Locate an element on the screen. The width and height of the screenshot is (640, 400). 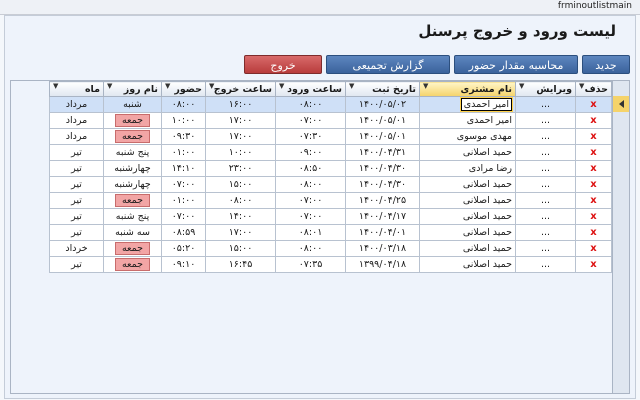
presence-cell-text: ۰۵:۲۰ is located at coordinates (183, 248).